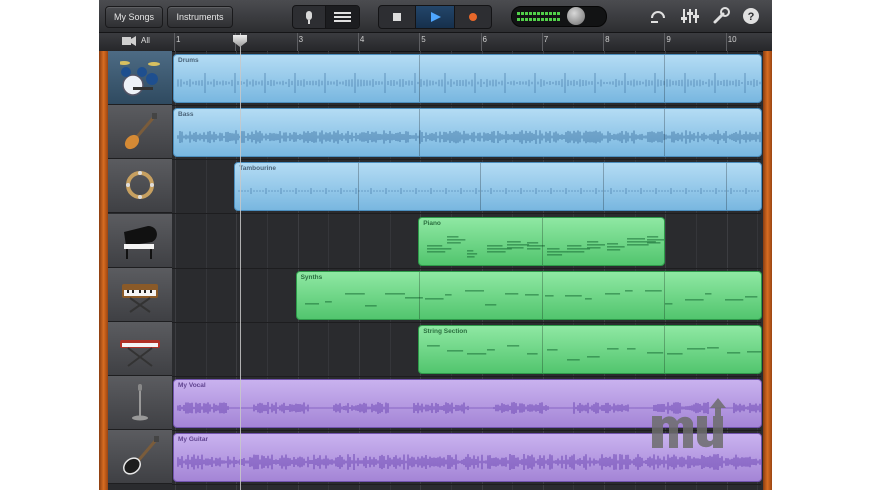 The height and width of the screenshot is (490, 870). What do you see at coordinates (607, 39) in the screenshot?
I see `bar-number: 8` at bounding box center [607, 39].